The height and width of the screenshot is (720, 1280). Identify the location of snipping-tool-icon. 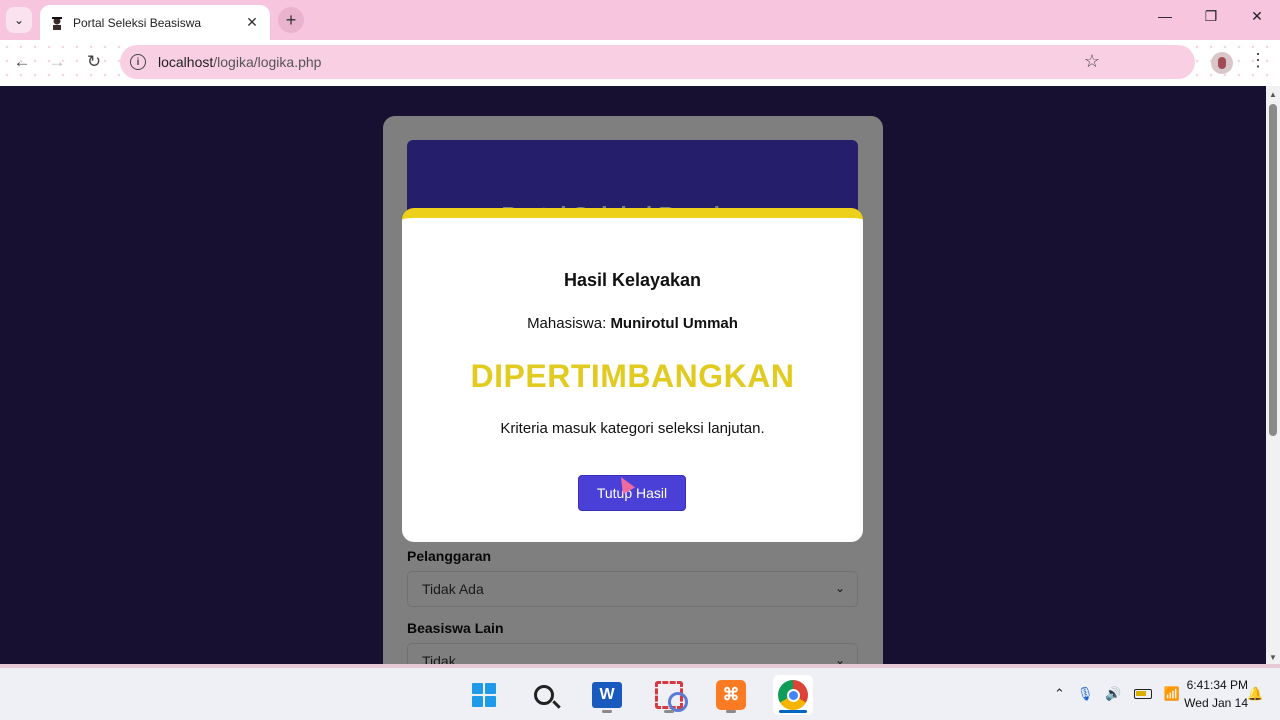
(671, 696).